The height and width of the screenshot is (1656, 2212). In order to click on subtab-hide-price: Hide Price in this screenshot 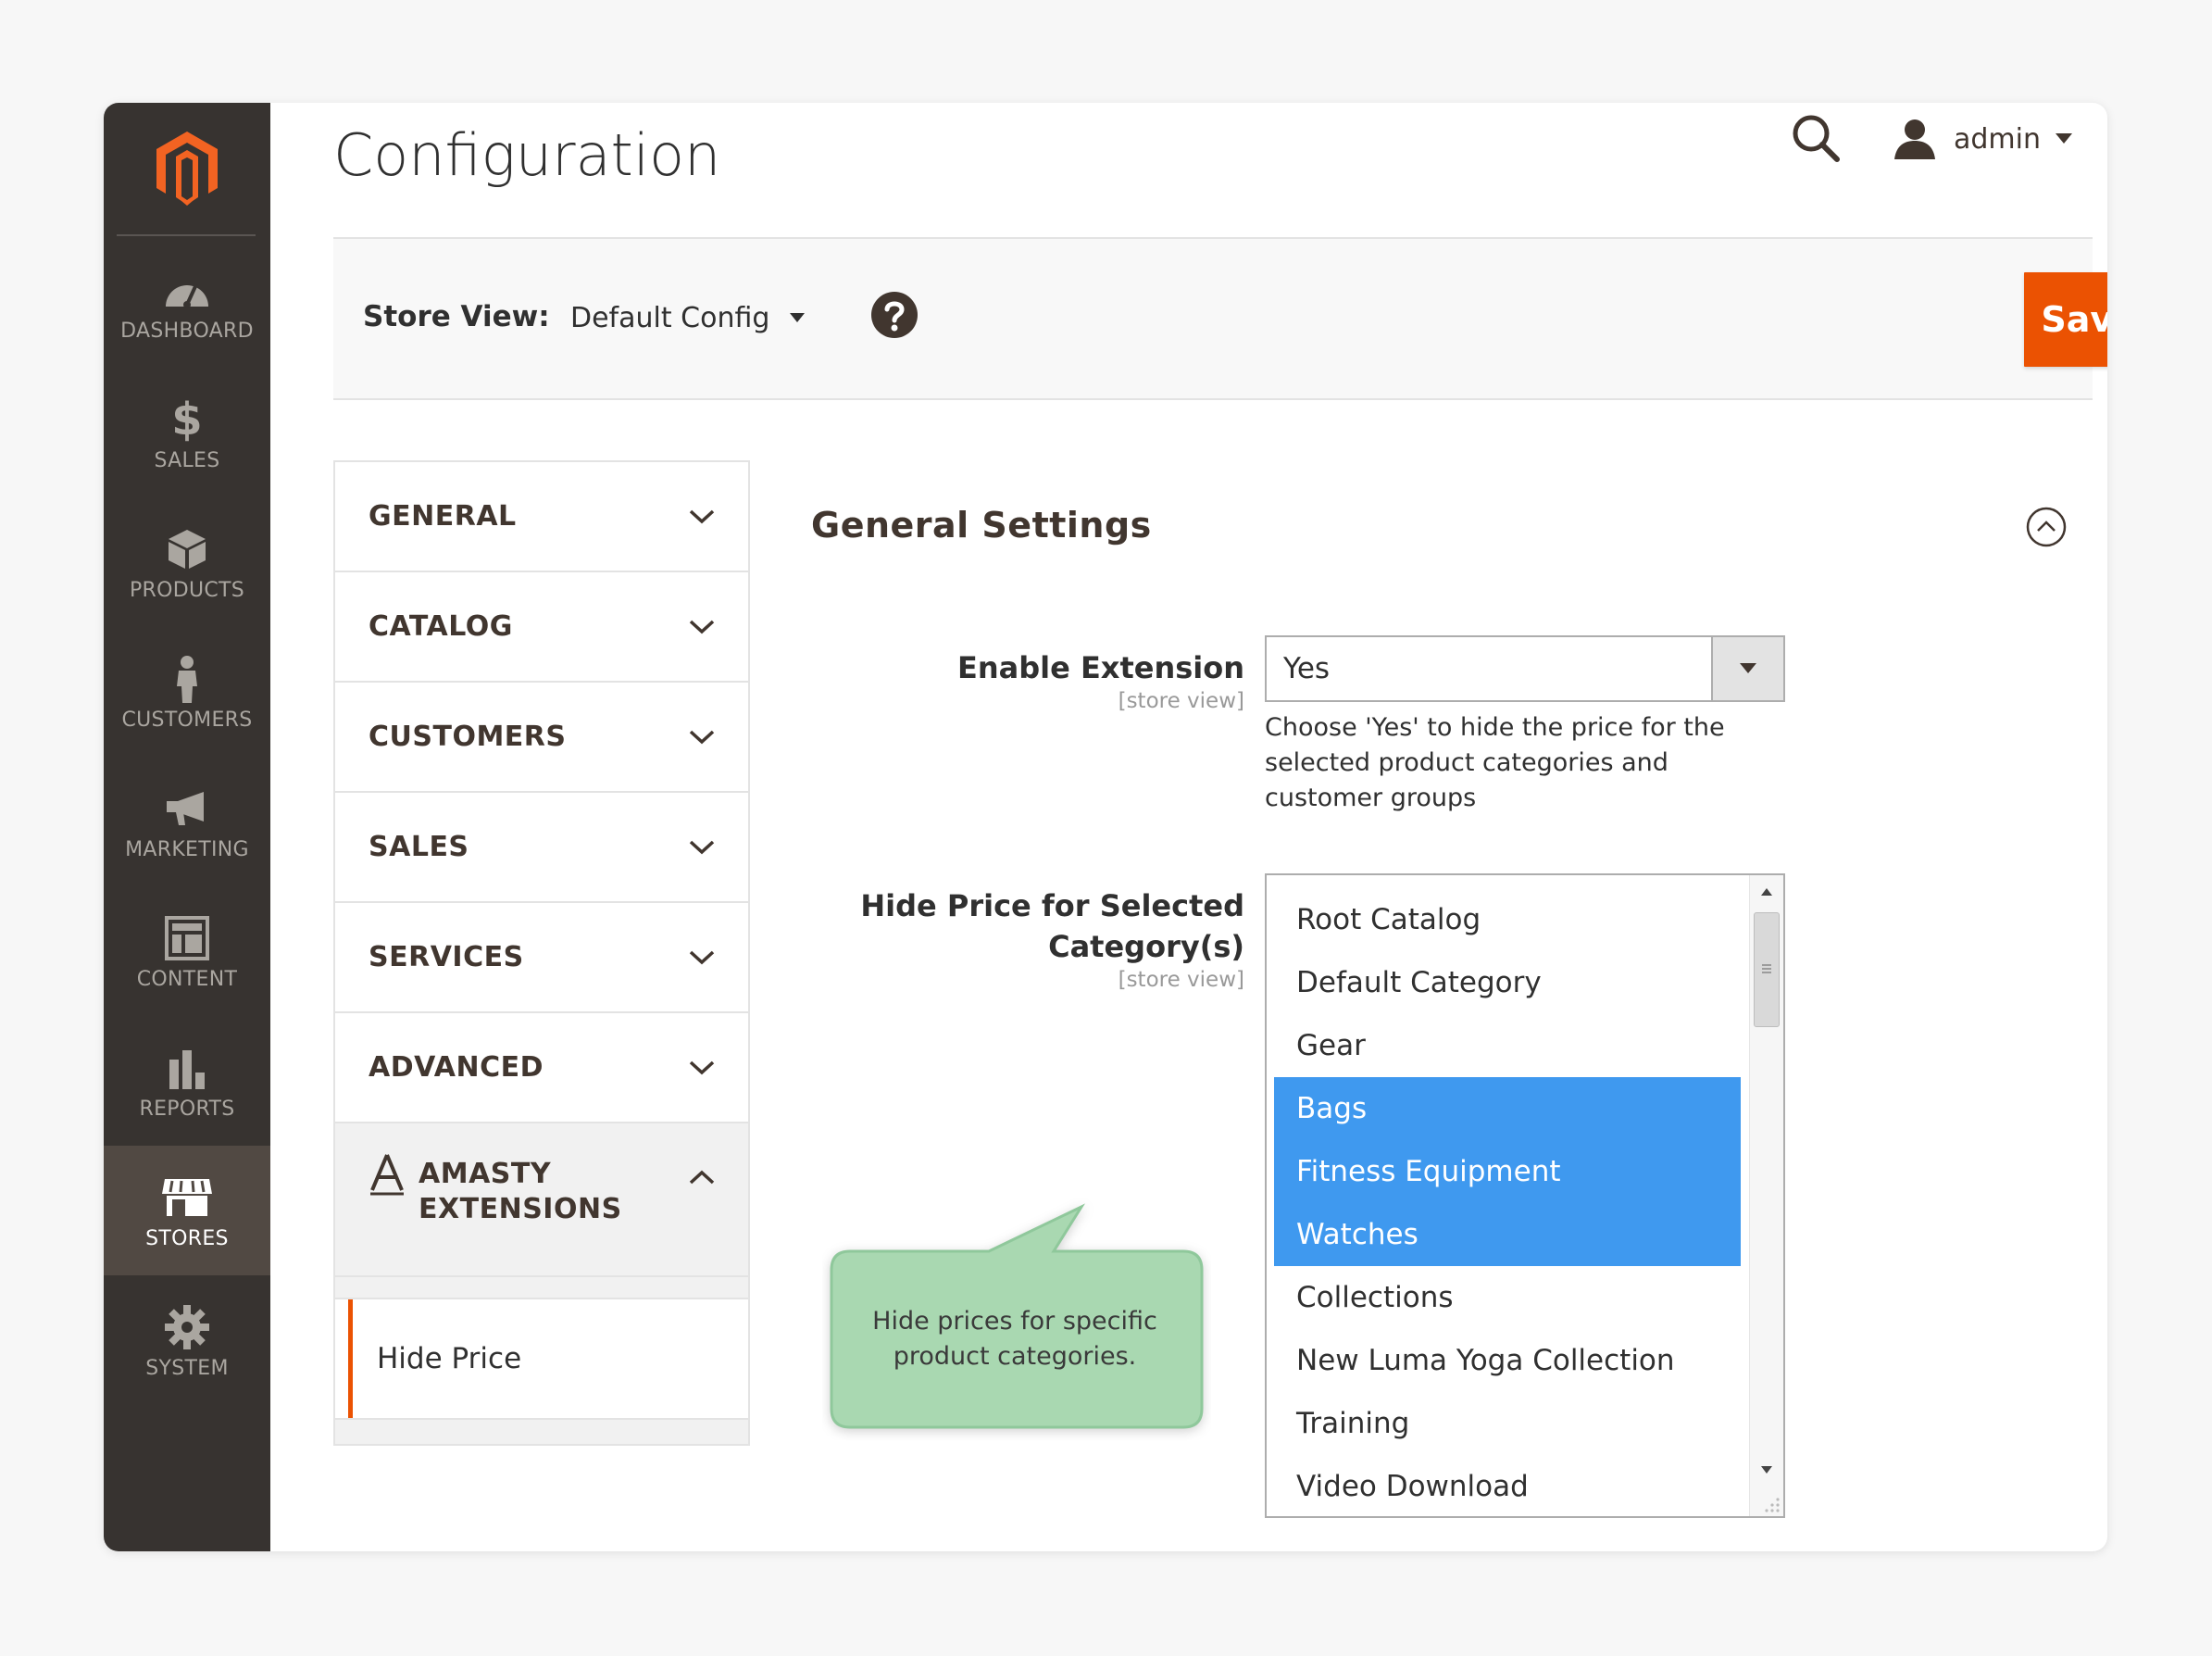, I will do `click(548, 1358)`.